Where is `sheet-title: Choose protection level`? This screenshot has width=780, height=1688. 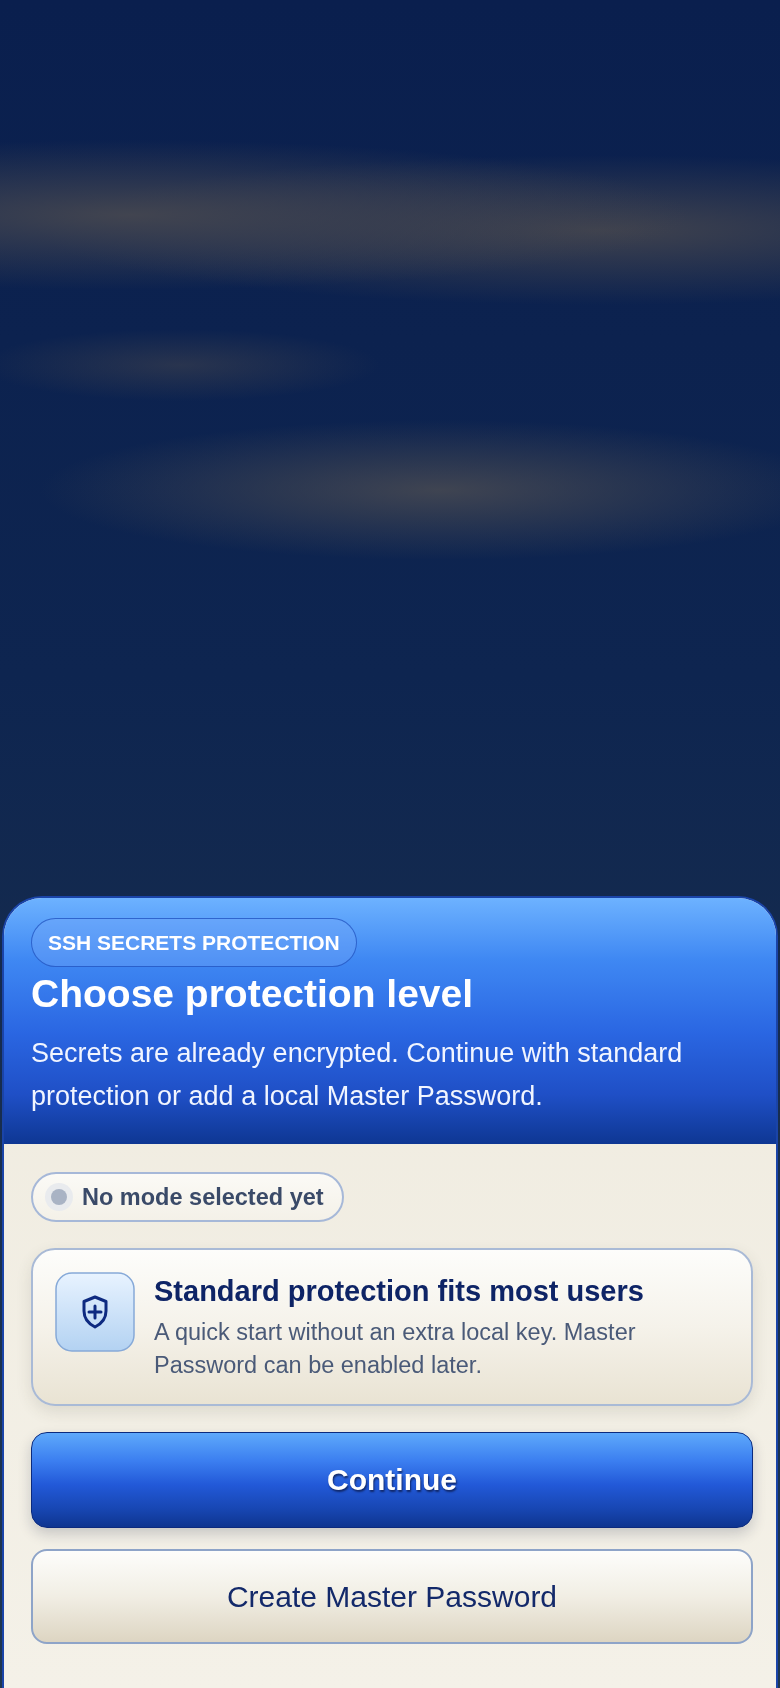 sheet-title: Choose protection level is located at coordinates (252, 994).